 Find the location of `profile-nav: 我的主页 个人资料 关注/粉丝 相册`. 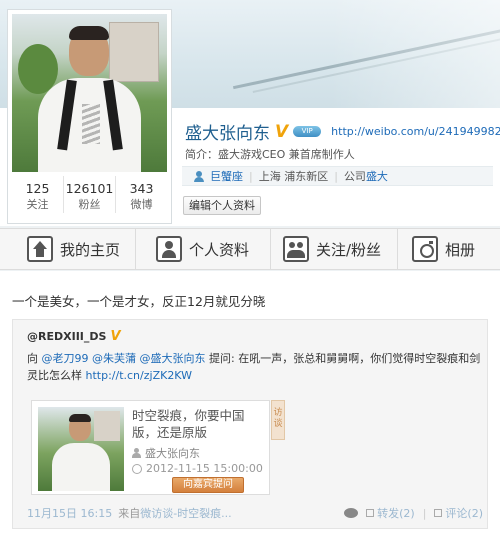

profile-nav: 我的主页 个人资料 关注/粉丝 相册 is located at coordinates (250, 249).